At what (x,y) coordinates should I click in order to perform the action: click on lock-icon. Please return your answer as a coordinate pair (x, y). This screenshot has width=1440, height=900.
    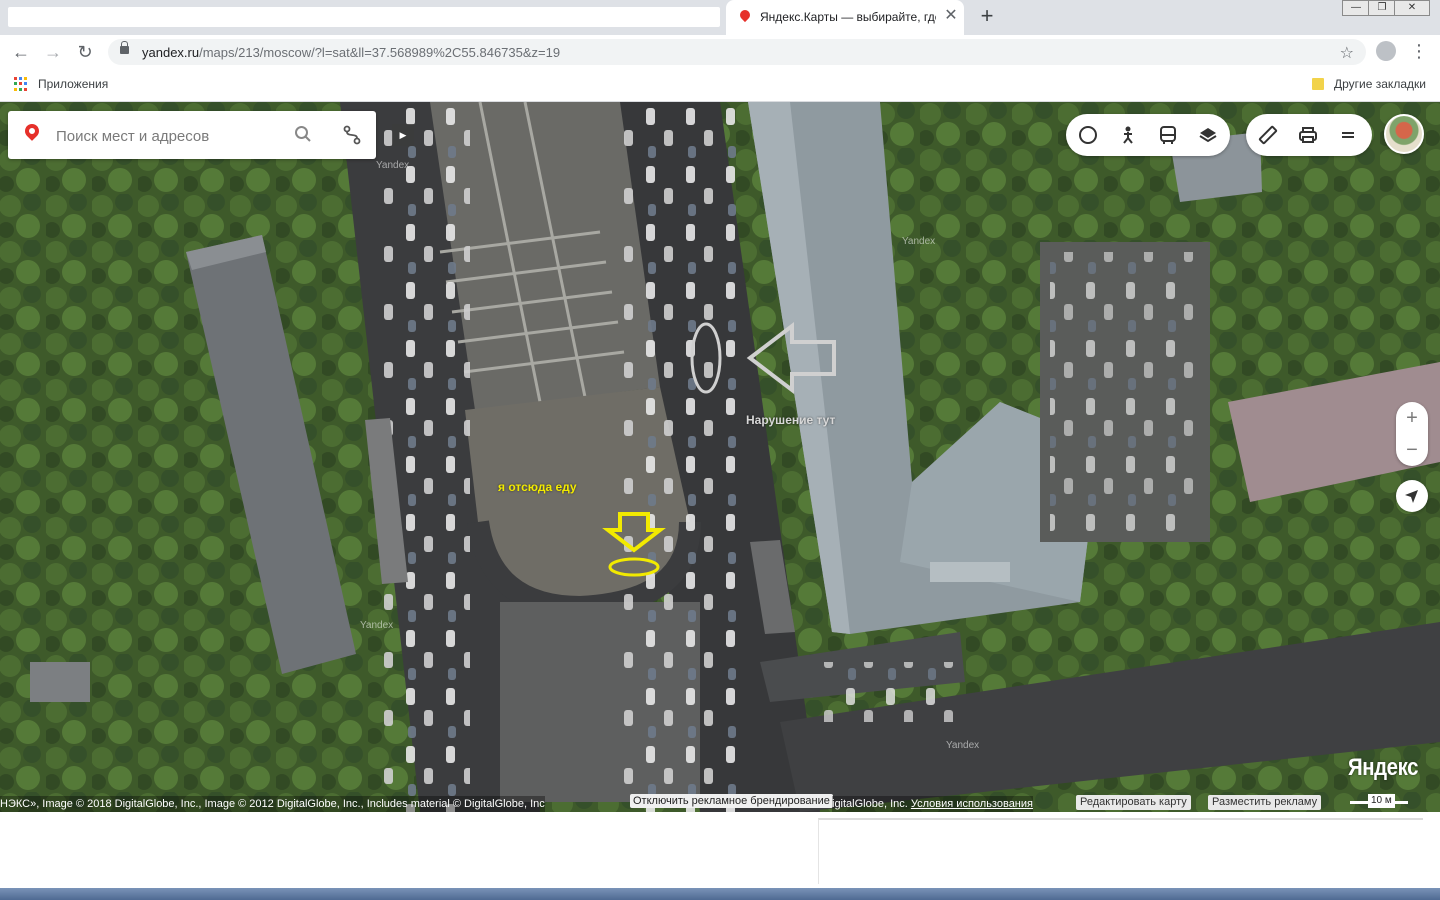
    Looking at the image, I should click on (124, 47).